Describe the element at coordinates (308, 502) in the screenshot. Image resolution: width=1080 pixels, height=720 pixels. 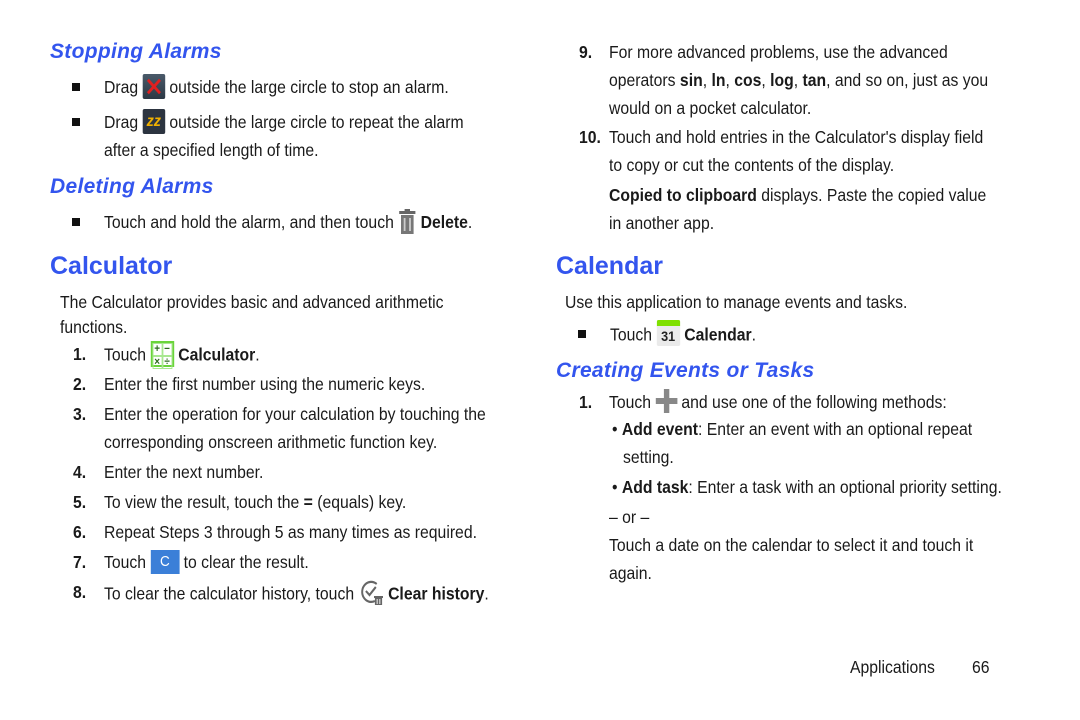
I see `bold-text: =` at that location.